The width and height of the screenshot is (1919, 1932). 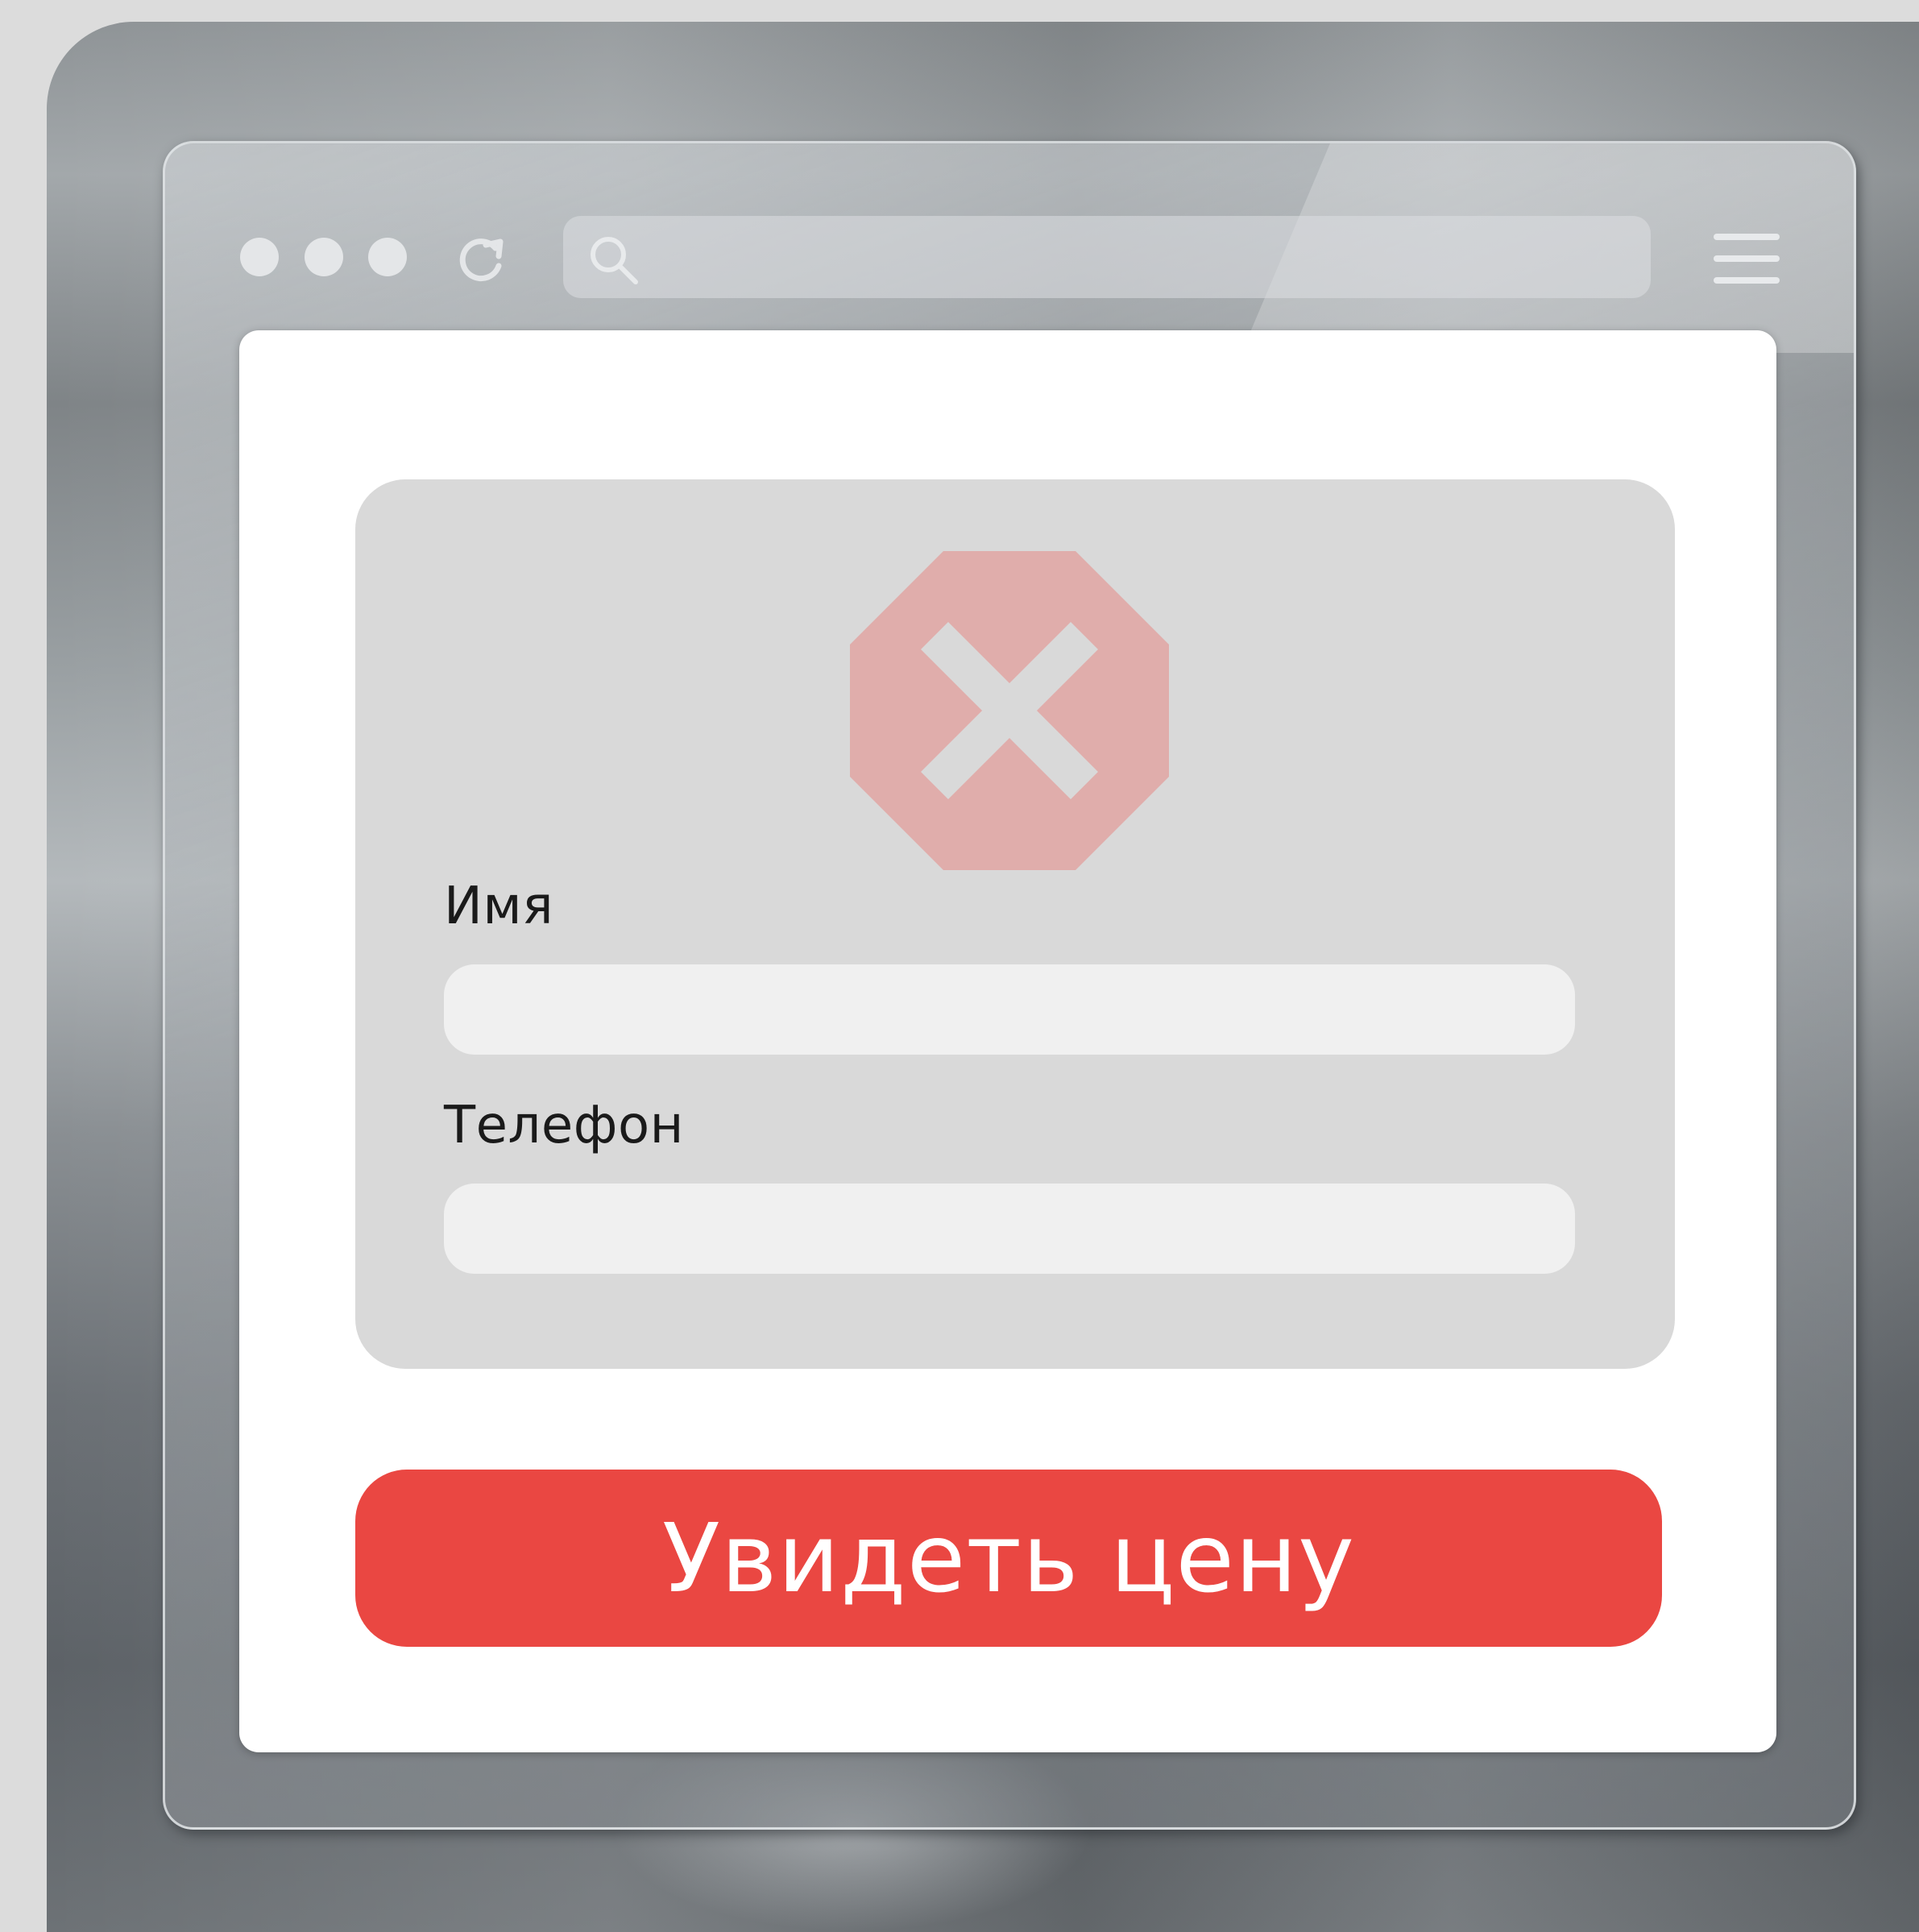 What do you see at coordinates (1747, 258) in the screenshot?
I see `hamburger-menu-icon` at bounding box center [1747, 258].